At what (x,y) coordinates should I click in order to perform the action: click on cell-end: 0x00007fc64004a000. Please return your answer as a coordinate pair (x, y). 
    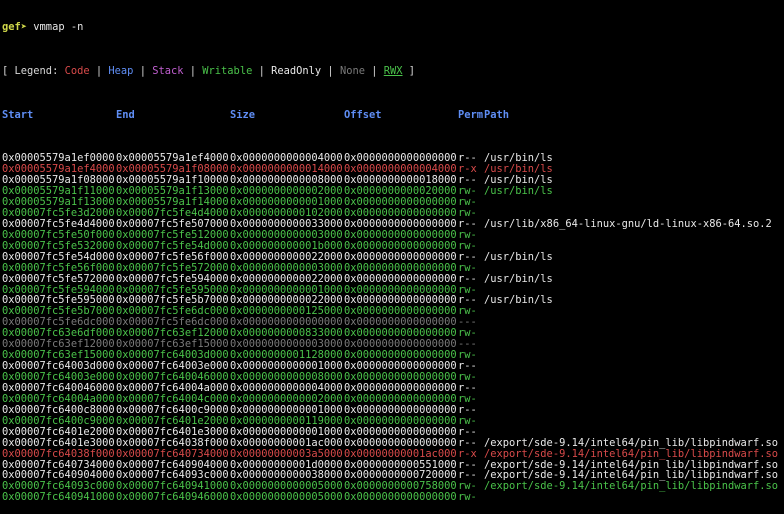
    Looking at the image, I should click on (172, 388).